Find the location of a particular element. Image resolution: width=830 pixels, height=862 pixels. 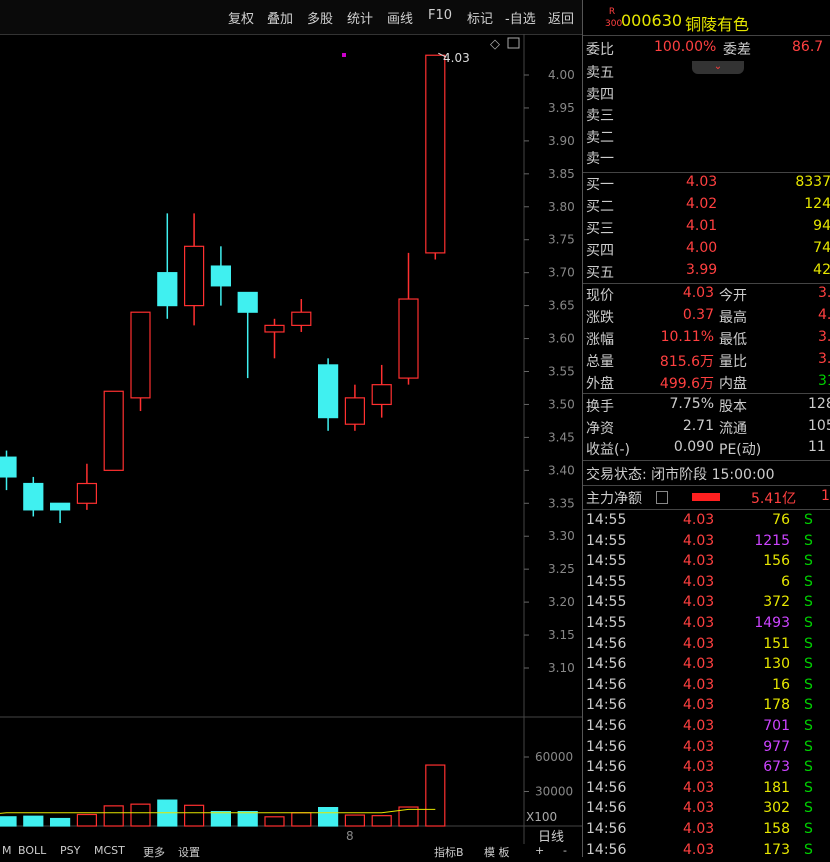

price-tick-label: 3.95 is located at coordinates (561, 108).